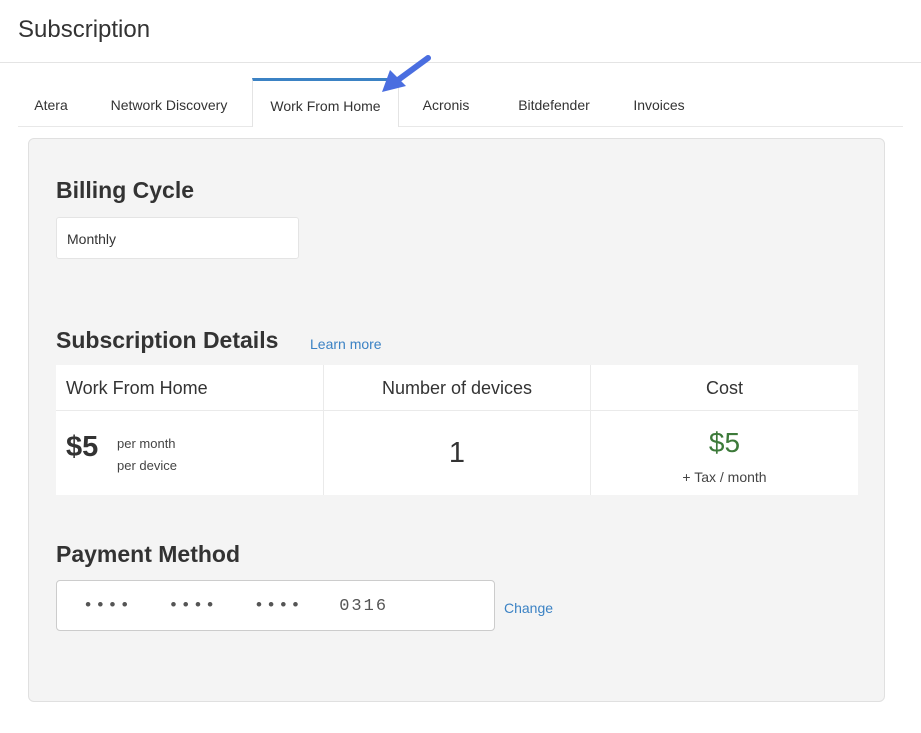 The image size is (921, 733). Describe the element at coordinates (554, 102) in the screenshot. I see `tab-bitdefender: Bitdefender` at that location.